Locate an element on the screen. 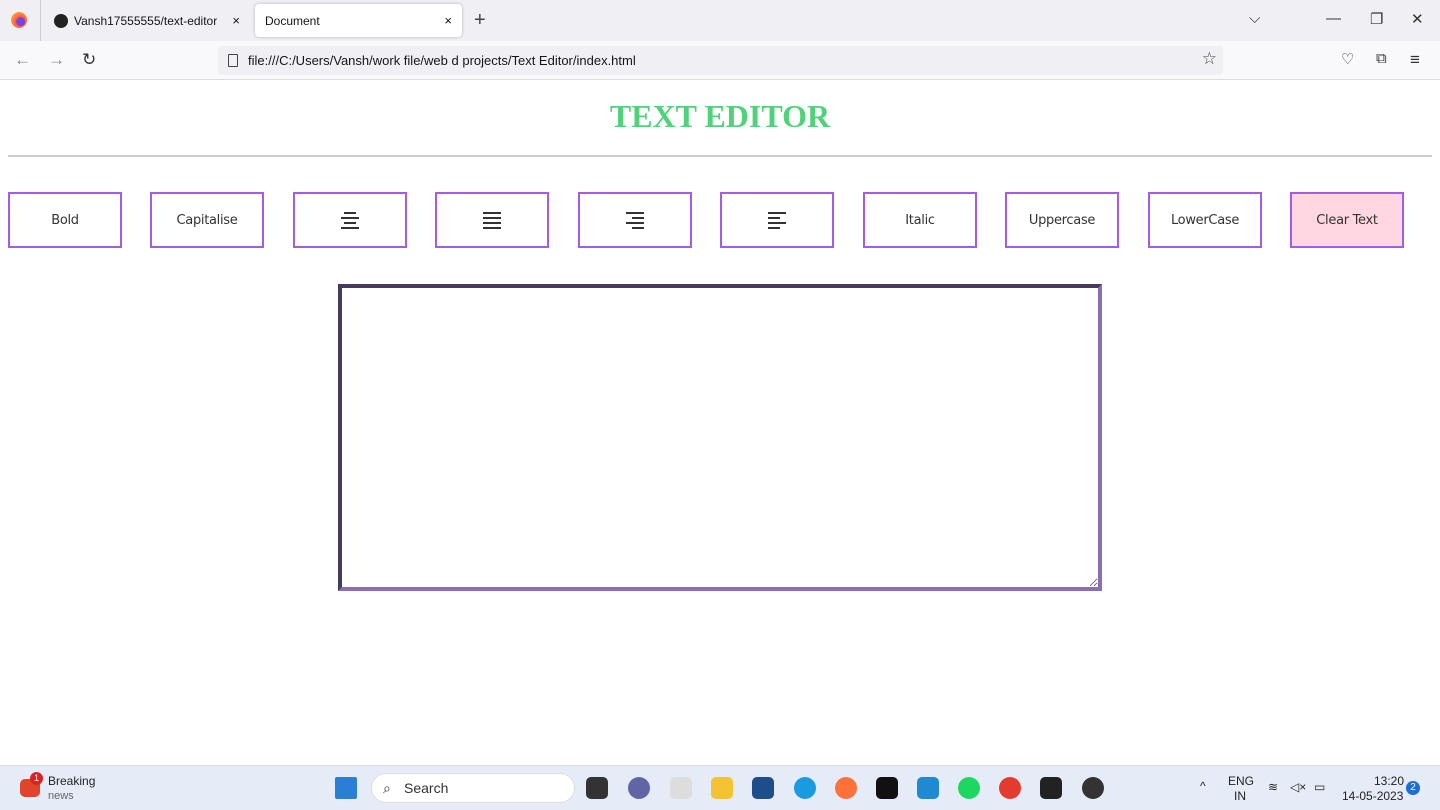 This screenshot has width=1440, height=810. file-explorer-icon is located at coordinates (722, 788).